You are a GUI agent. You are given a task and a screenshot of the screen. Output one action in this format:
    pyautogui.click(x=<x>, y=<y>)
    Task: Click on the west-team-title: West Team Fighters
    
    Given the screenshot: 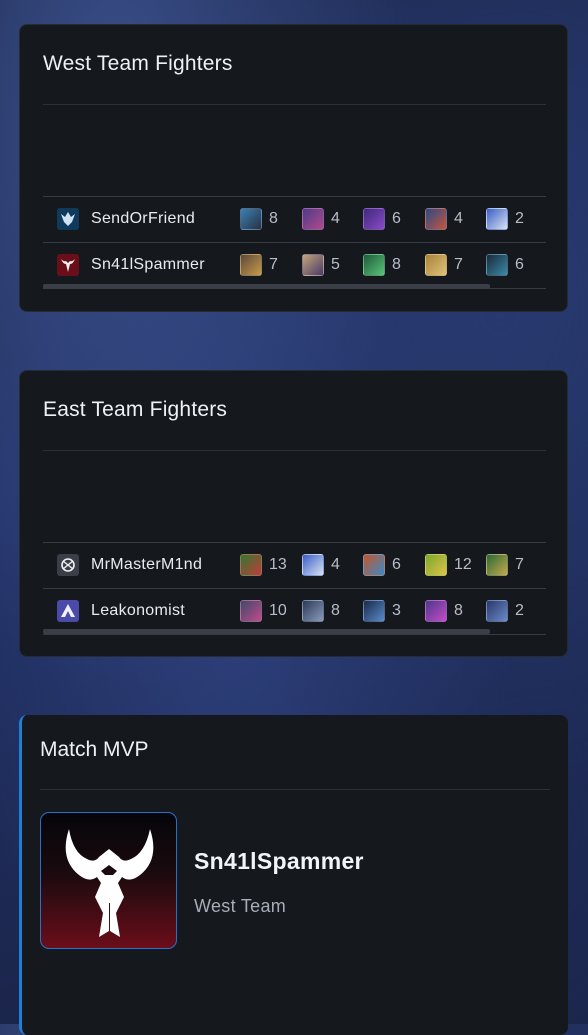 What is the action you would take?
    pyautogui.click(x=138, y=63)
    